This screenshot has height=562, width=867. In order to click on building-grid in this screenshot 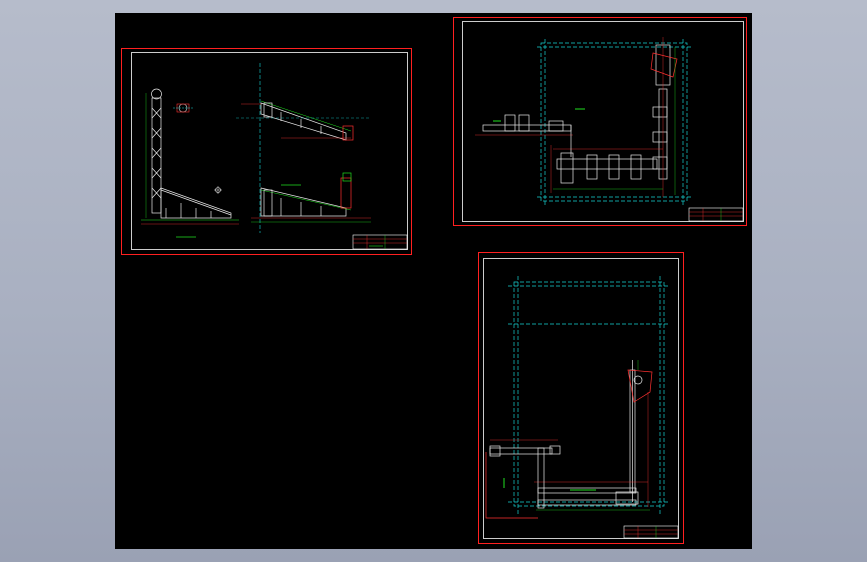, I will do `click(614, 122)`.